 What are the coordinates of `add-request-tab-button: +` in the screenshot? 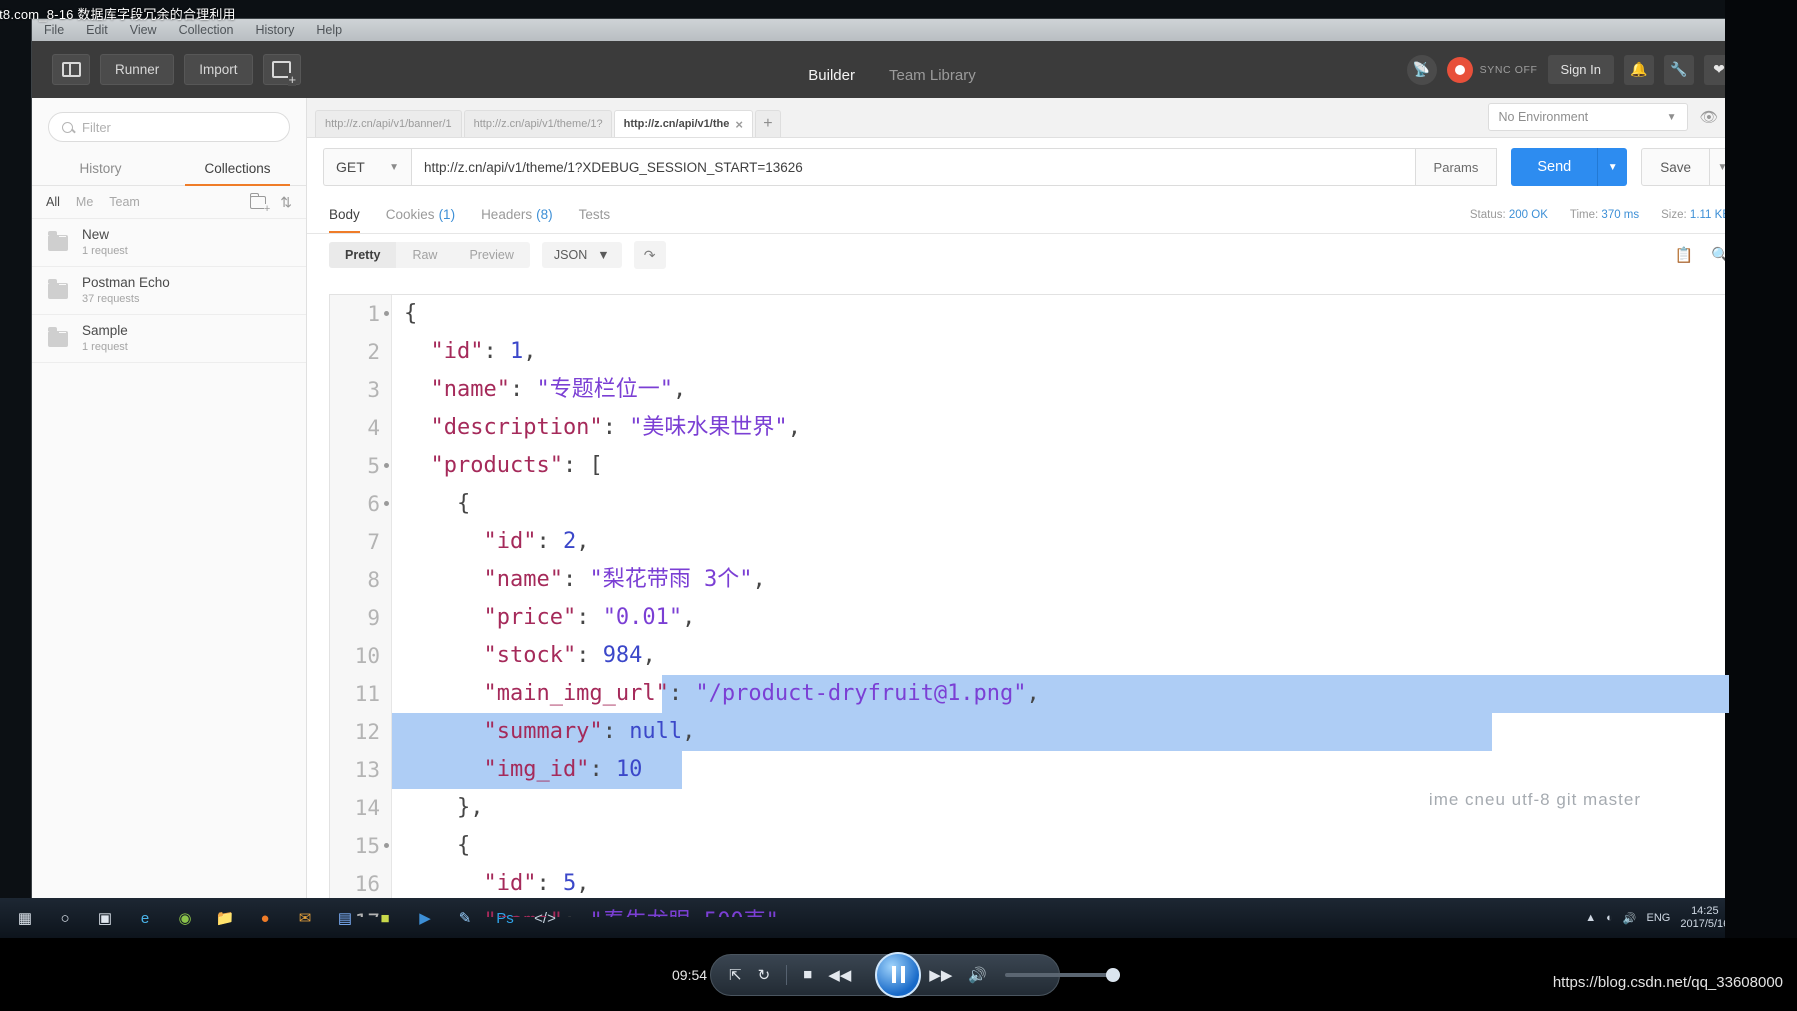 It's located at (767, 123).